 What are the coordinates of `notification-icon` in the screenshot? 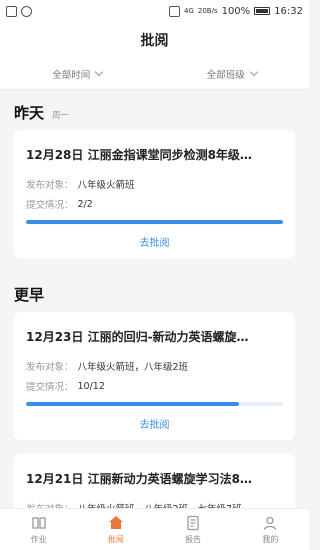 It's located at (11, 11).